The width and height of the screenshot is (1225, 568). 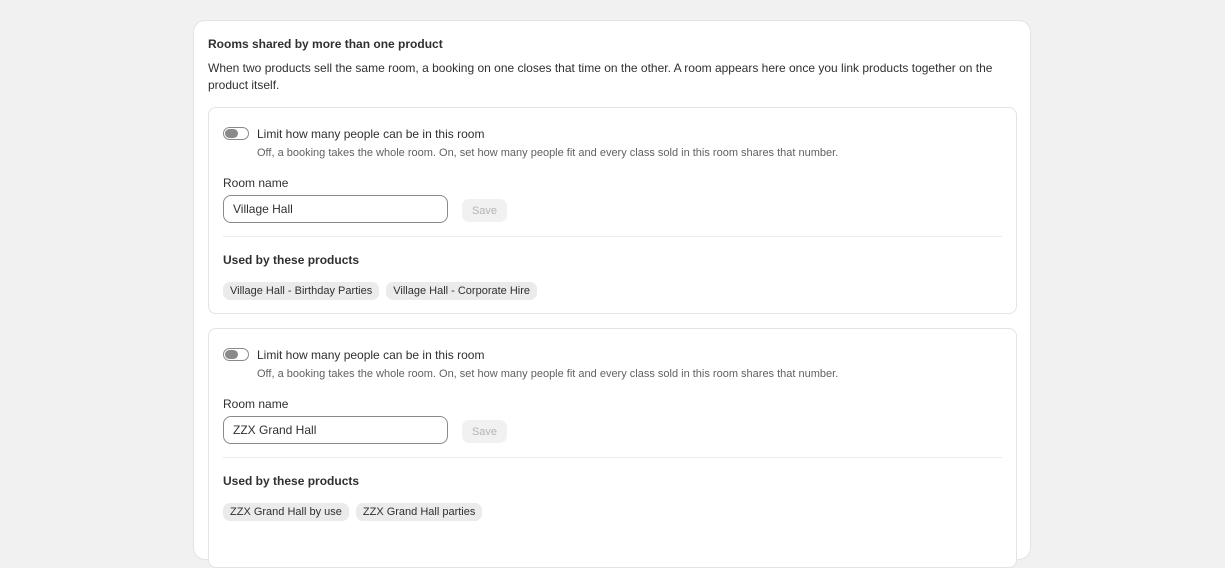 What do you see at coordinates (286, 512) in the screenshot?
I see `product-chip: ZZX Grand Hall by use` at bounding box center [286, 512].